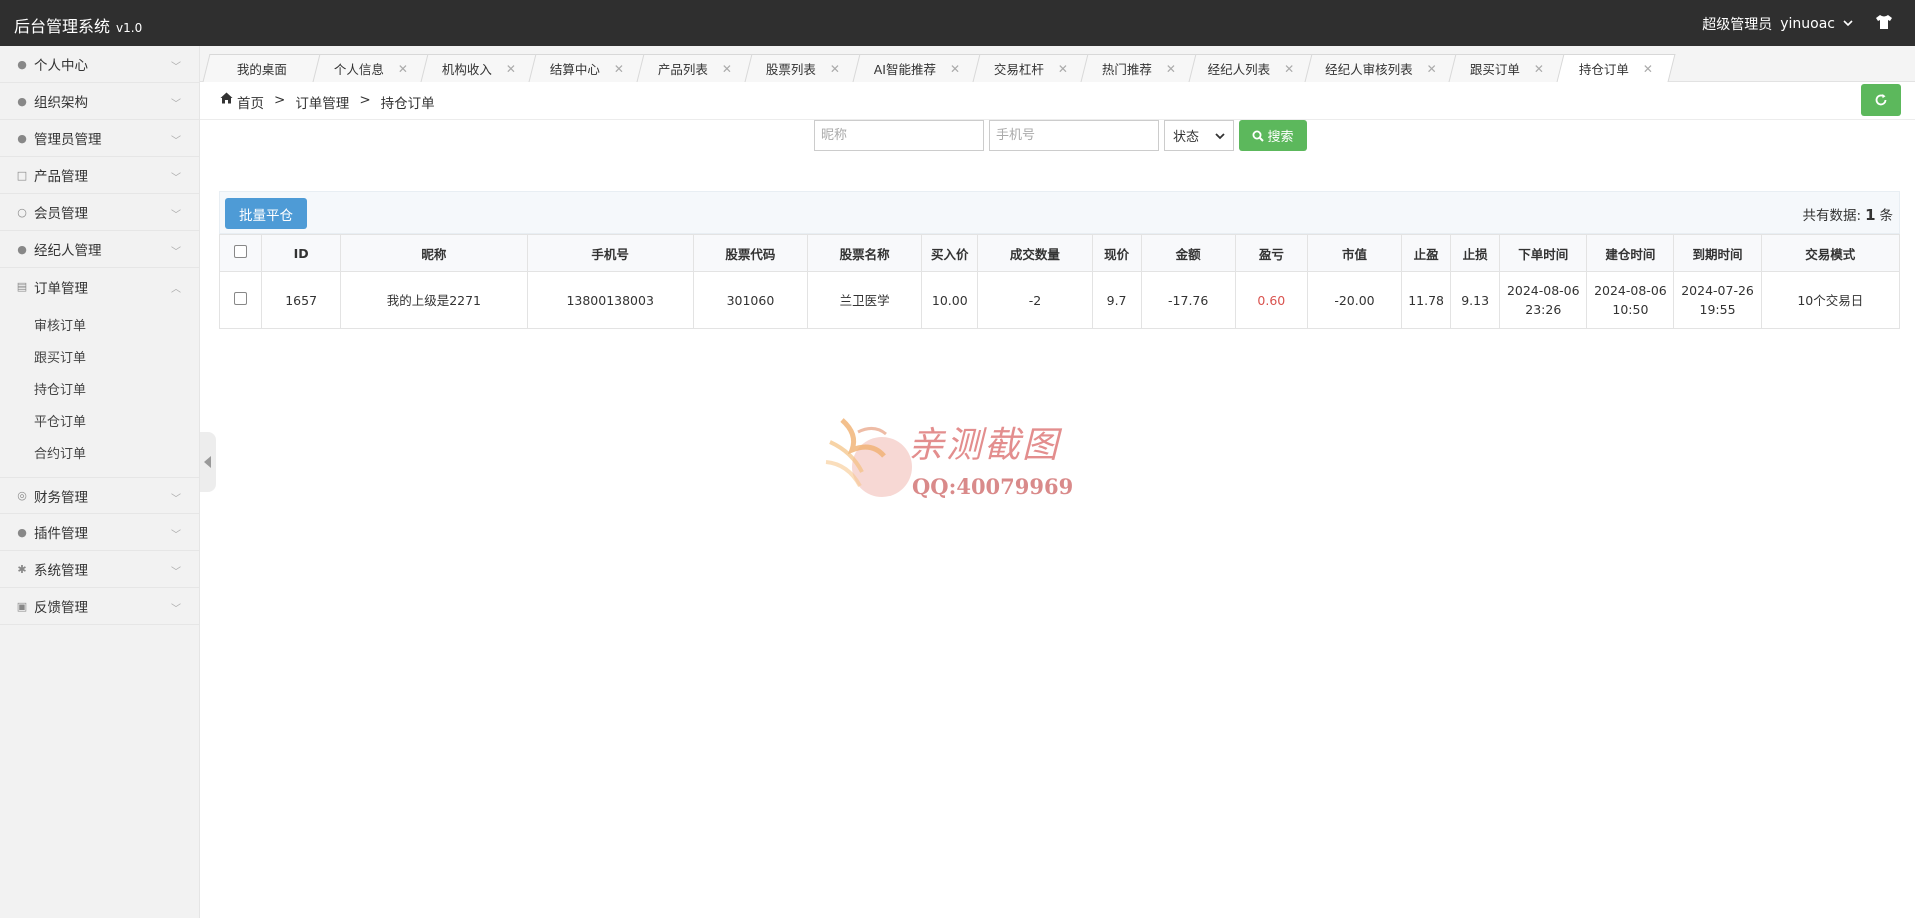  Describe the element at coordinates (904, 69) in the screenshot. I see `tab-label: AI智能推荐` at that location.